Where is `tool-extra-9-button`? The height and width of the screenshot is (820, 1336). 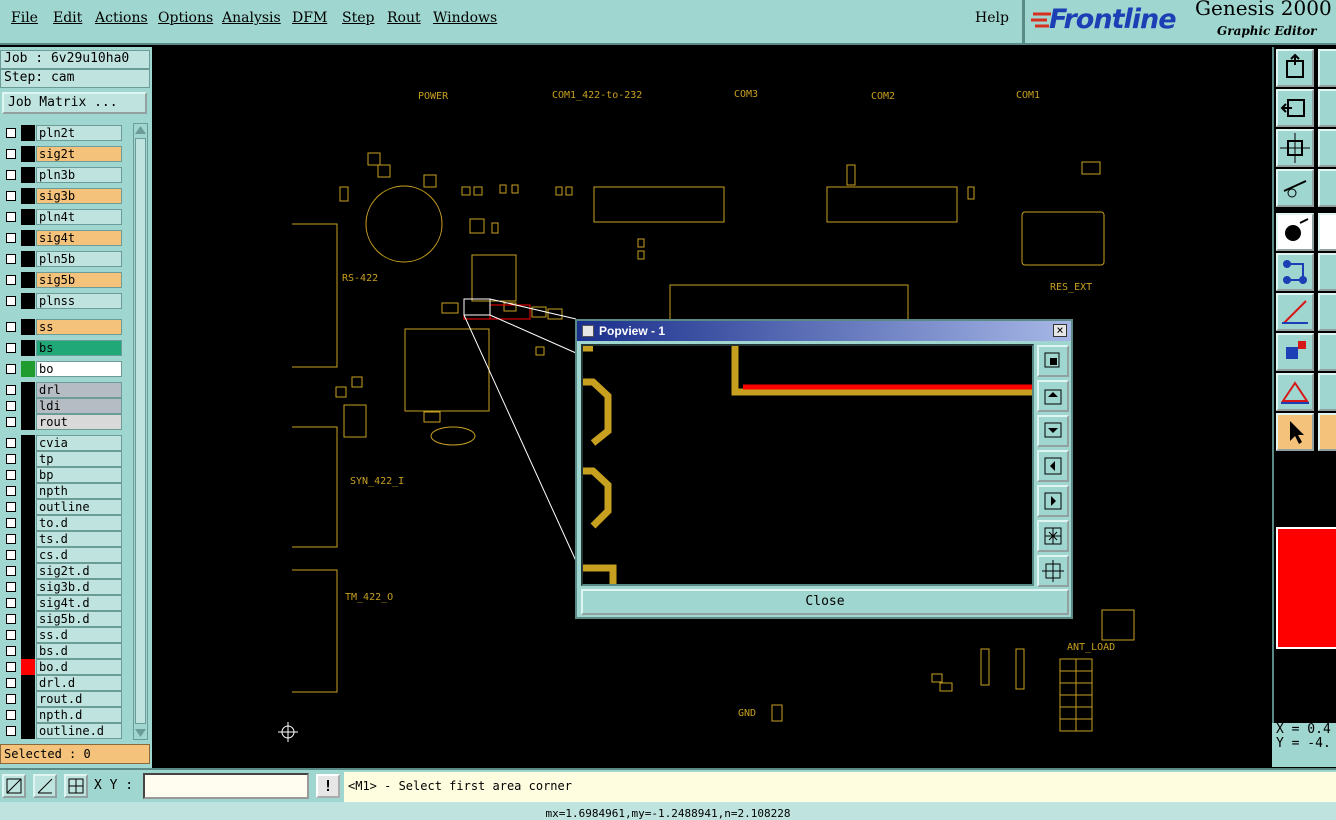 tool-extra-9-button is located at coordinates (1327, 392).